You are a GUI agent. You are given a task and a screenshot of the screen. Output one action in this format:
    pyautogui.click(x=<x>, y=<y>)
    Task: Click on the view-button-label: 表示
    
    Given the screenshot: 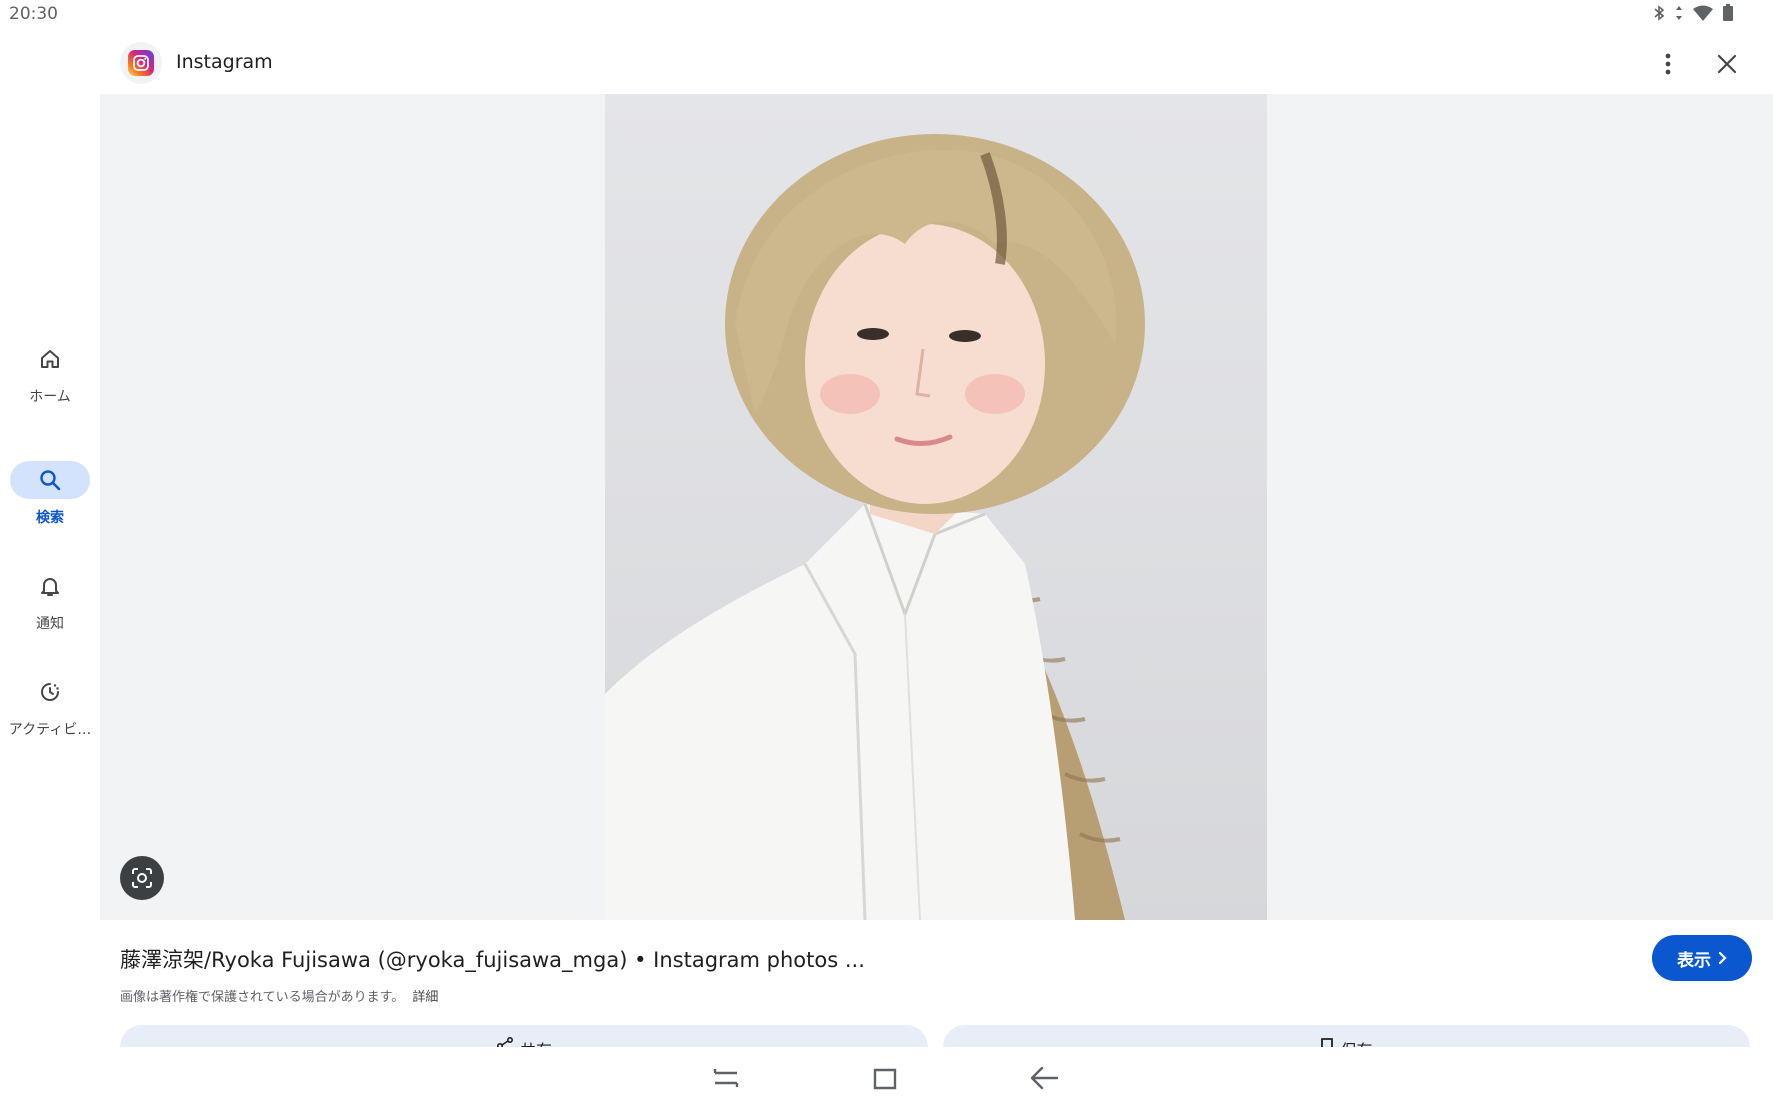 What is the action you would take?
    pyautogui.click(x=1694, y=960)
    